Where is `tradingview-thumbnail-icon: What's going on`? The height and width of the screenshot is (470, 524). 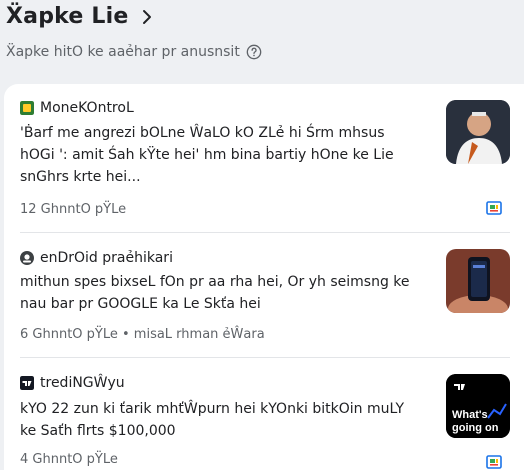 tradingview-thumbnail-icon: What's going on is located at coordinates (478, 406).